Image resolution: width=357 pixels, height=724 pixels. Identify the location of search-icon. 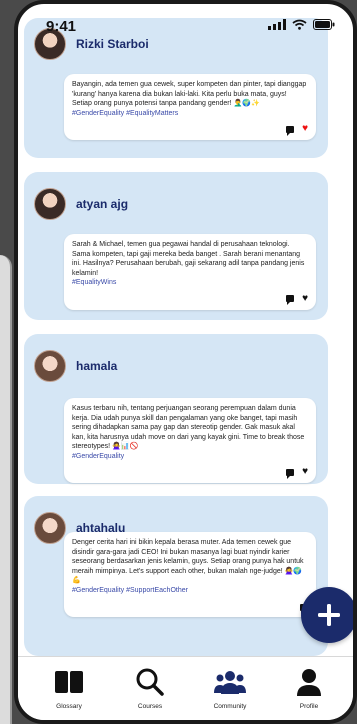
(150, 682).